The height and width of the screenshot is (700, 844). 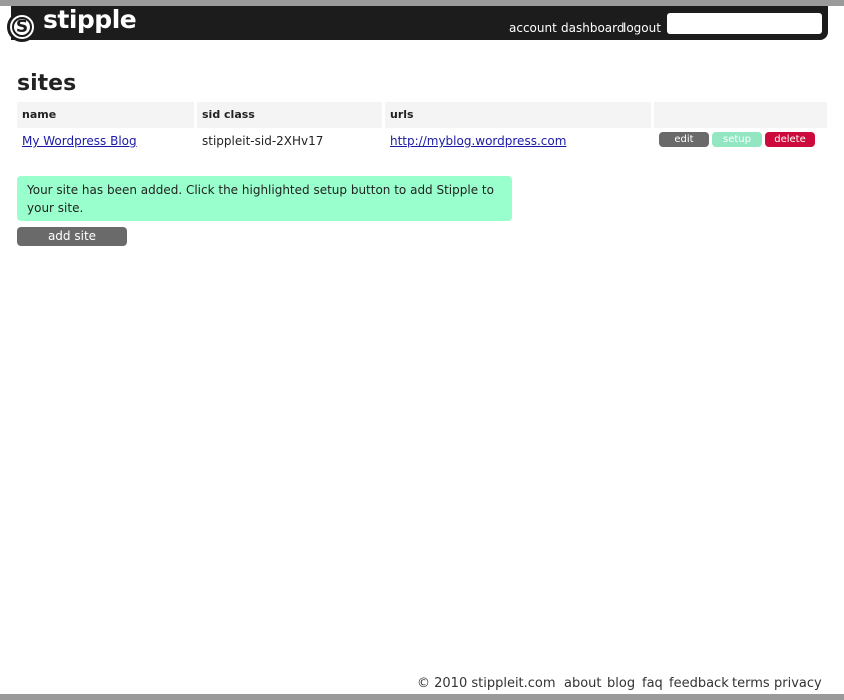 What do you see at coordinates (699, 684) in the screenshot?
I see `footer-link-feedback: feedback` at bounding box center [699, 684].